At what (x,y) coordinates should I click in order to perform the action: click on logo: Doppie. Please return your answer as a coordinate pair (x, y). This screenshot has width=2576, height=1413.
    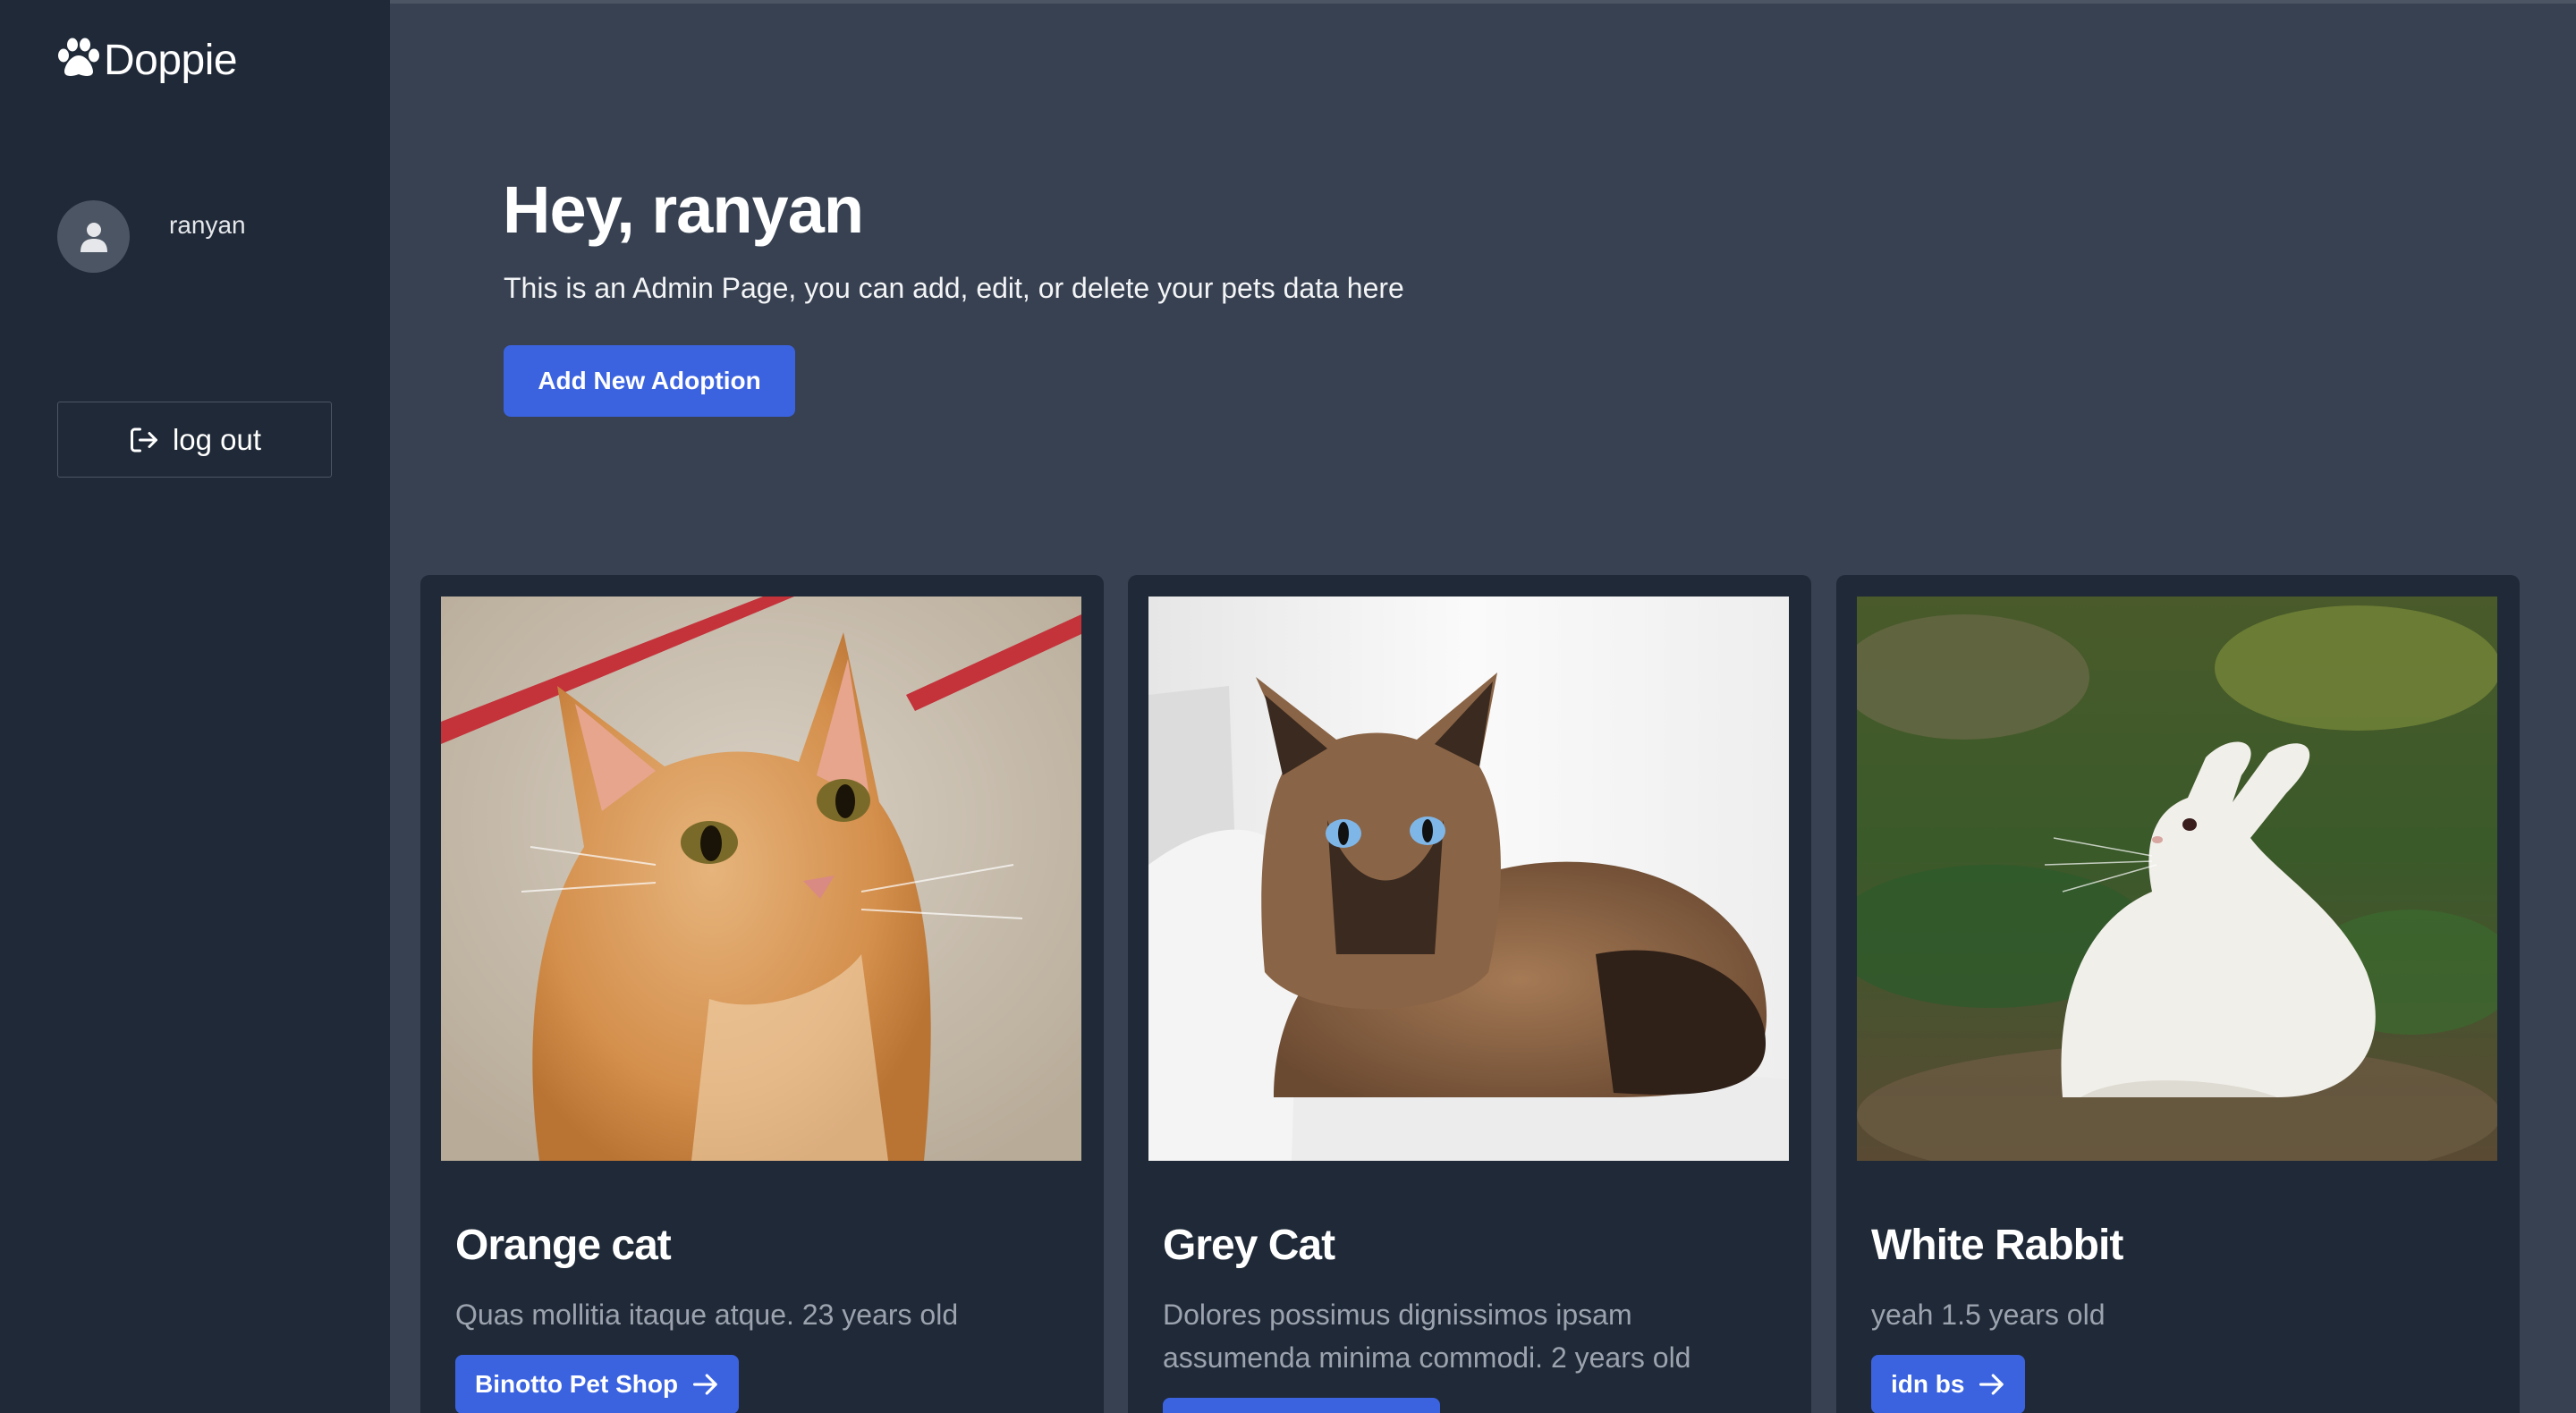
    Looking at the image, I should click on (146, 60).